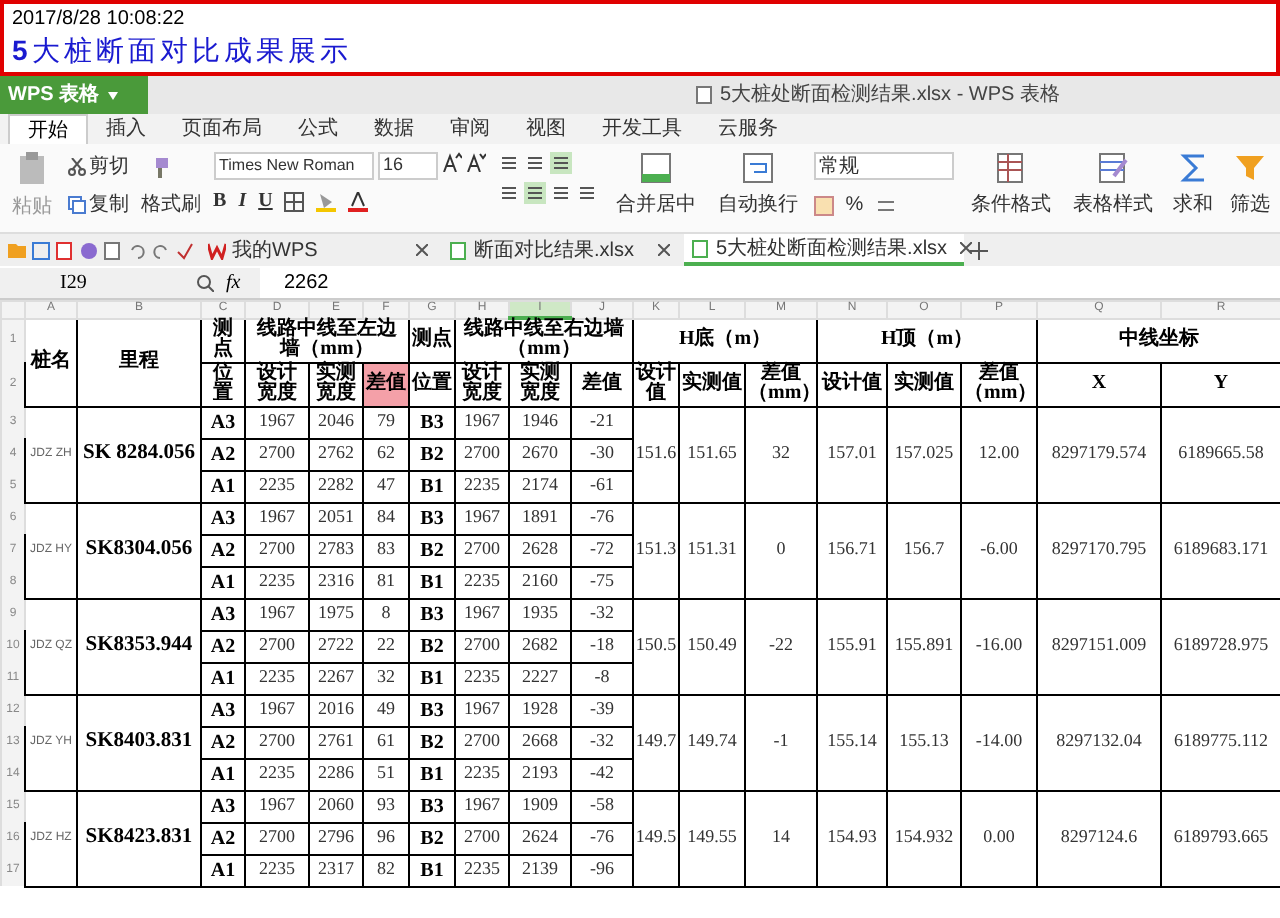 This screenshot has height=918, width=1280. I want to click on cut-button: 剪切, so click(109, 167).